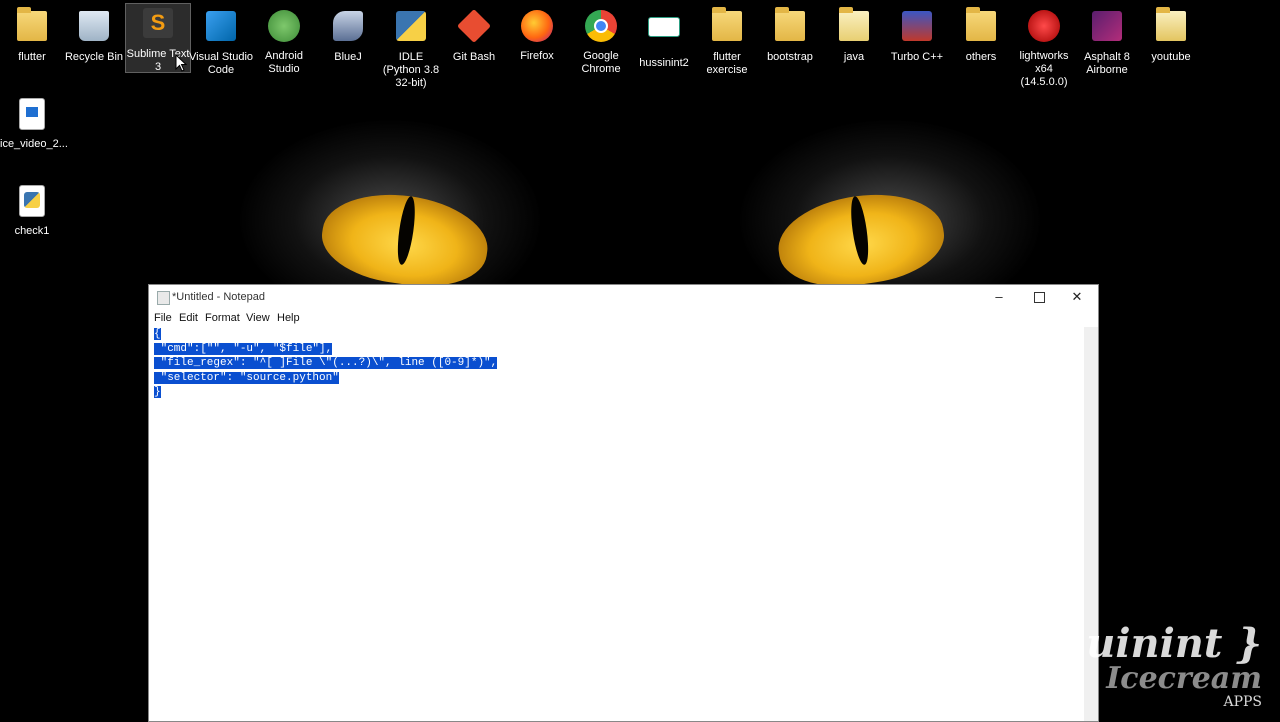 The width and height of the screenshot is (1280, 722). Describe the element at coordinates (1044, 28) in the screenshot. I see `lightworks-icon` at that location.